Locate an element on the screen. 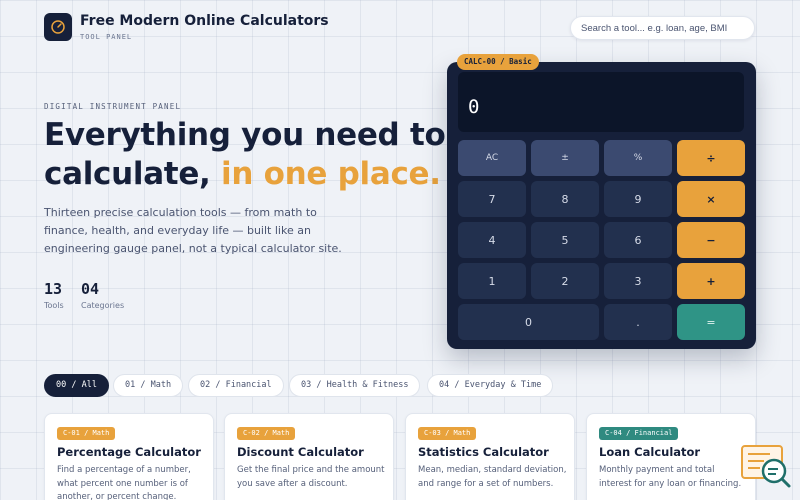  hero-eyebrow: DIGITAL INSTRUMENT PANEL is located at coordinates (113, 106).